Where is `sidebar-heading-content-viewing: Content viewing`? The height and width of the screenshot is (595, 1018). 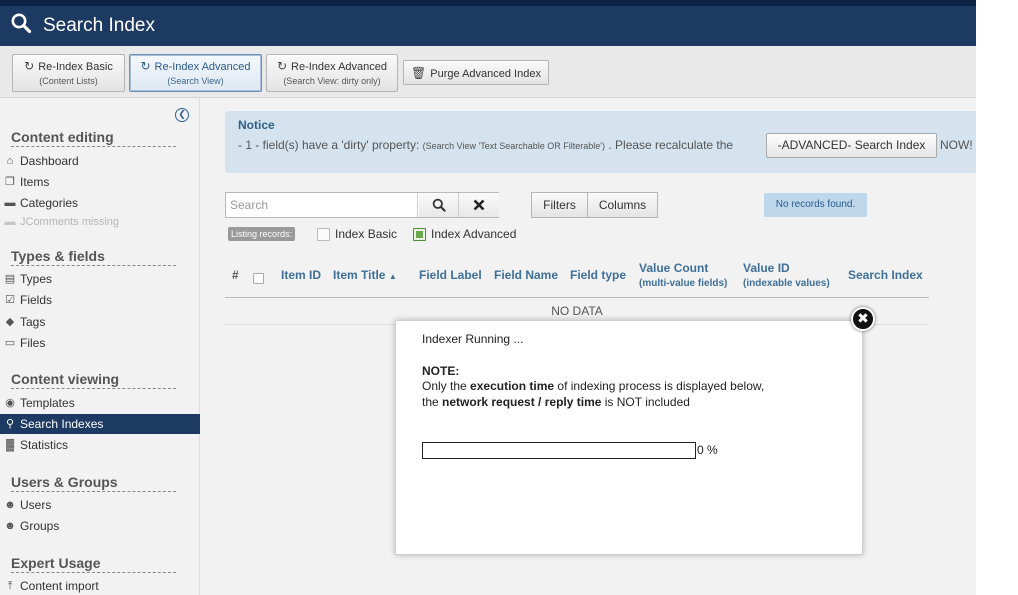 sidebar-heading-content-viewing: Content viewing is located at coordinates (93, 380).